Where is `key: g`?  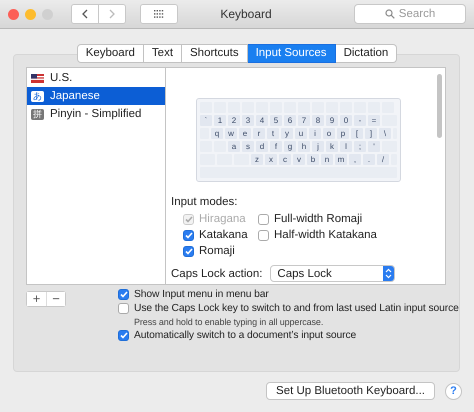
key: g is located at coordinates (290, 146).